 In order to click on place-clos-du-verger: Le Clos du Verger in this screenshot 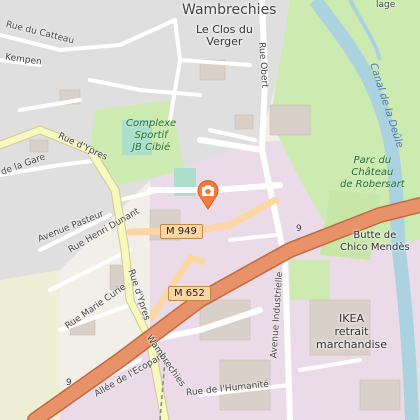, I will do `click(224, 35)`.